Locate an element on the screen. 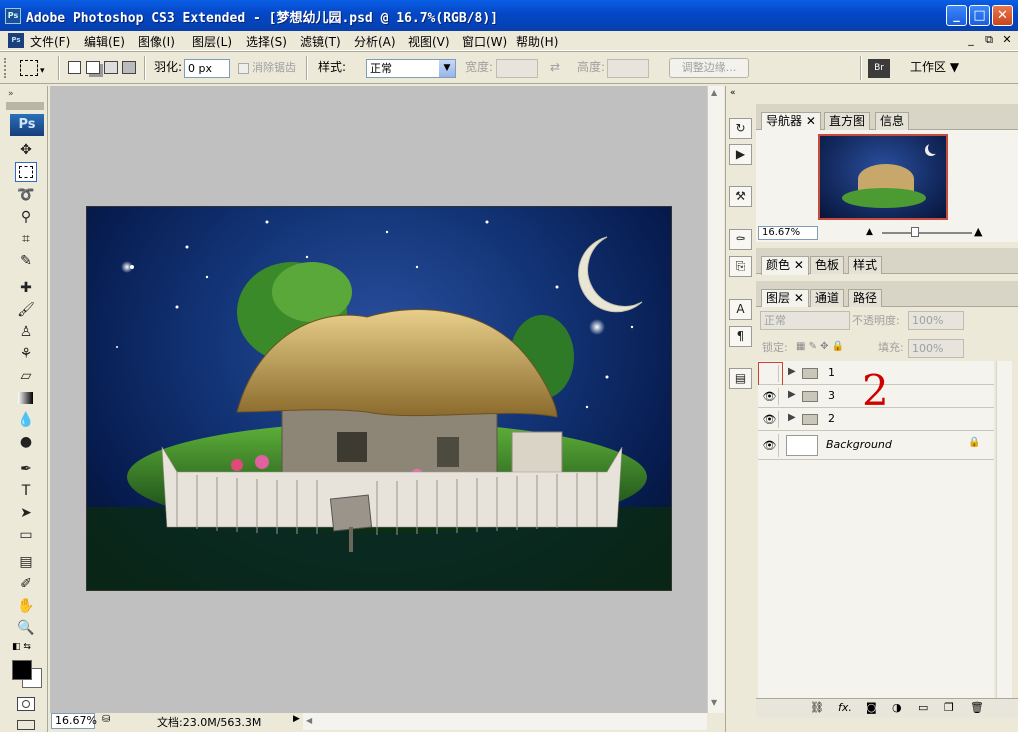  move-tool-icon: ✥ is located at coordinates (26, 150).